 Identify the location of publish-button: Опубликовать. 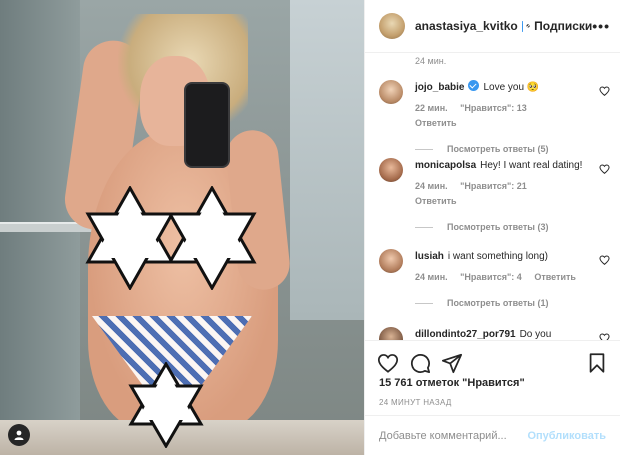
(566, 436).